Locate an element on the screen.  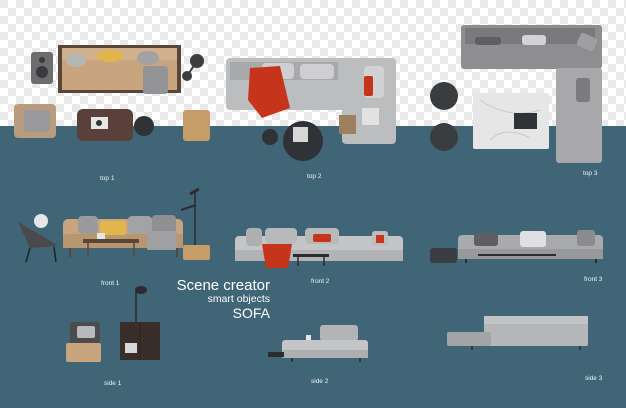
label-front1: front 1 is located at coordinates (110, 283).